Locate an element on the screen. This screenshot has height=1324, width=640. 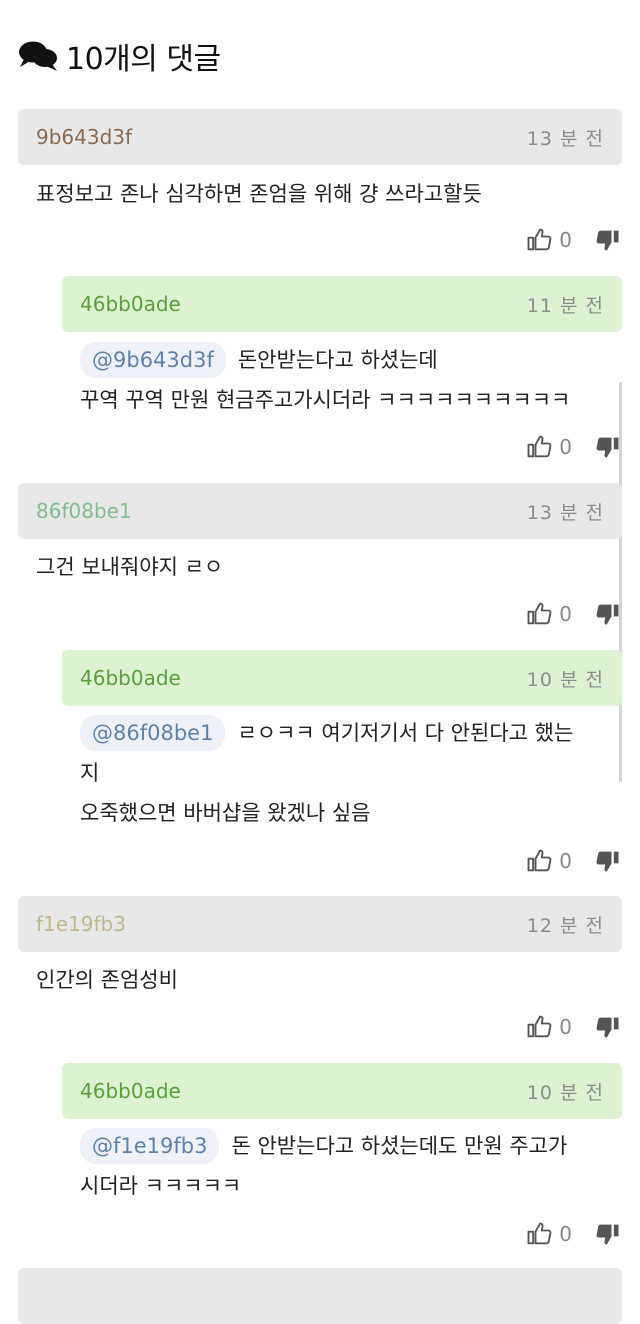
comment-author: 9b643d3f is located at coordinates (84, 137).